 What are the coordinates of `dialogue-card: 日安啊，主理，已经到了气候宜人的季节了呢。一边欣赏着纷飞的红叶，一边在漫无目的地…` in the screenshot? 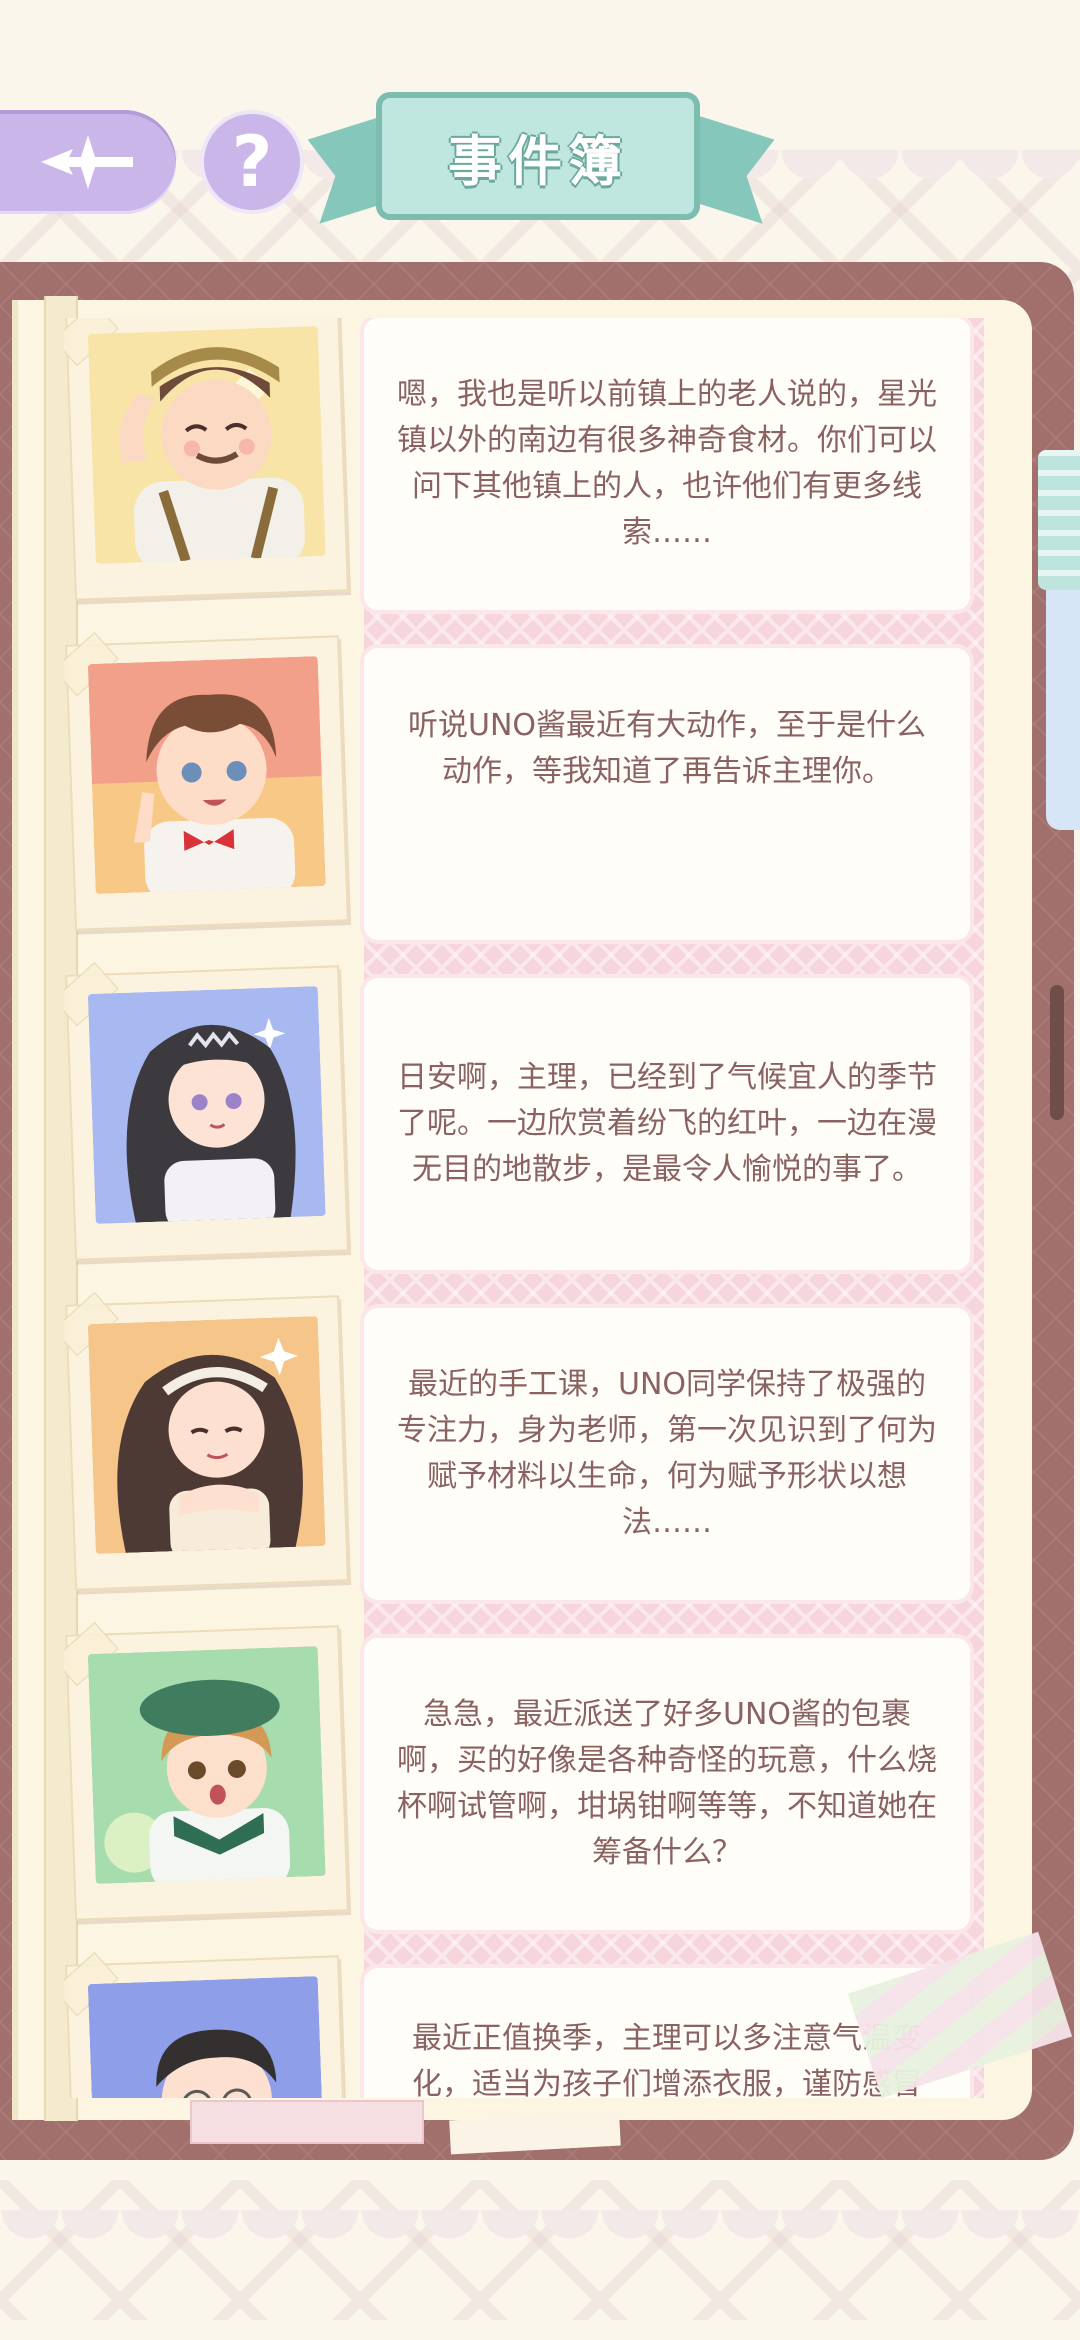 It's located at (667, 1124).